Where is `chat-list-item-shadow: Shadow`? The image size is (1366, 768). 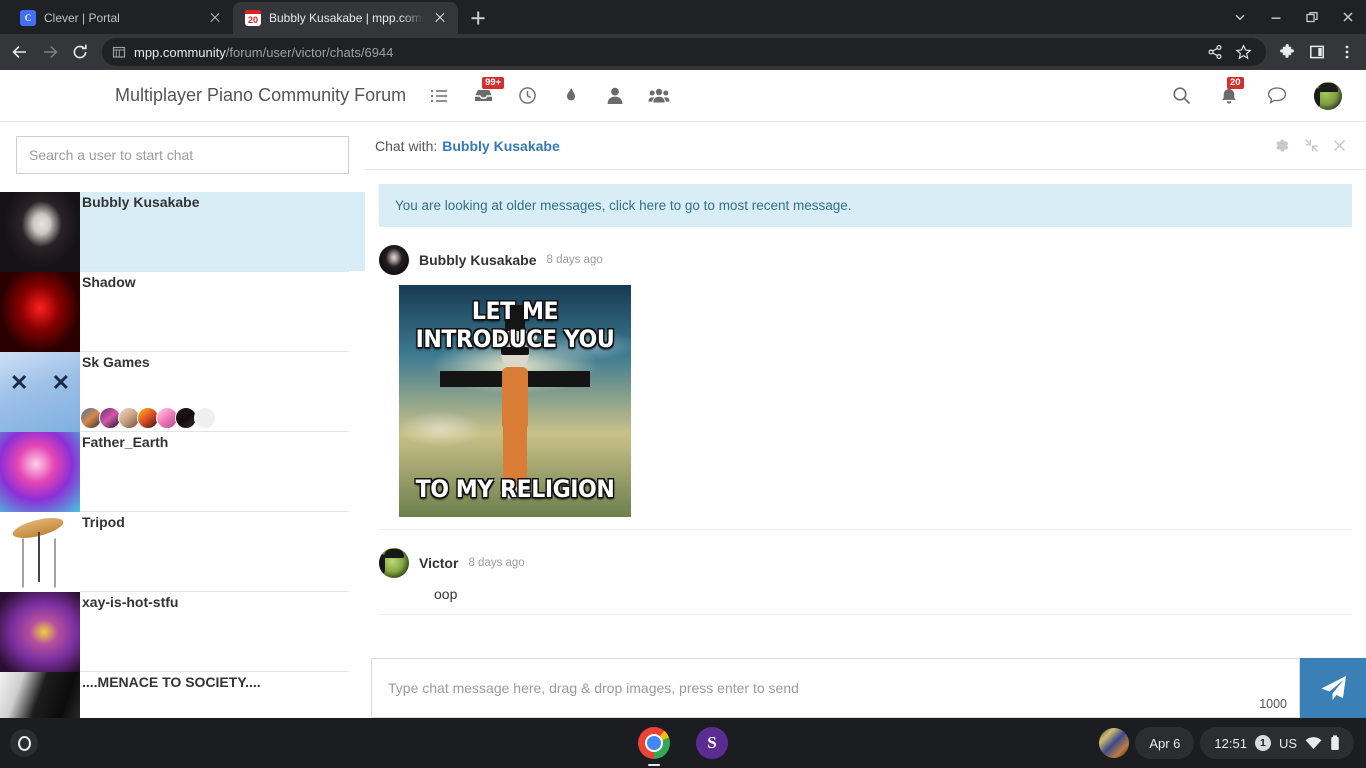
chat-list-item-shadow: Shadow is located at coordinates (174, 312).